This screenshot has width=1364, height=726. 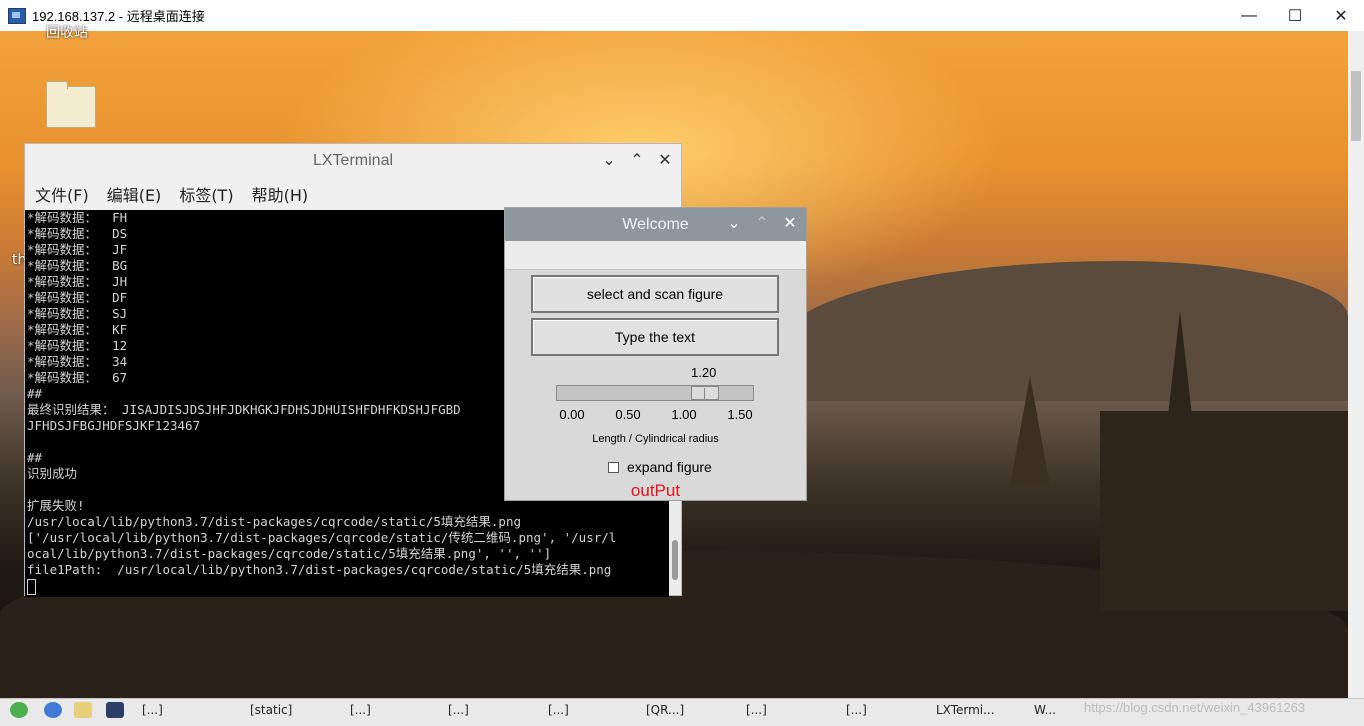 I want to click on terminal-title: LXTerminal, so click(x=353, y=160).